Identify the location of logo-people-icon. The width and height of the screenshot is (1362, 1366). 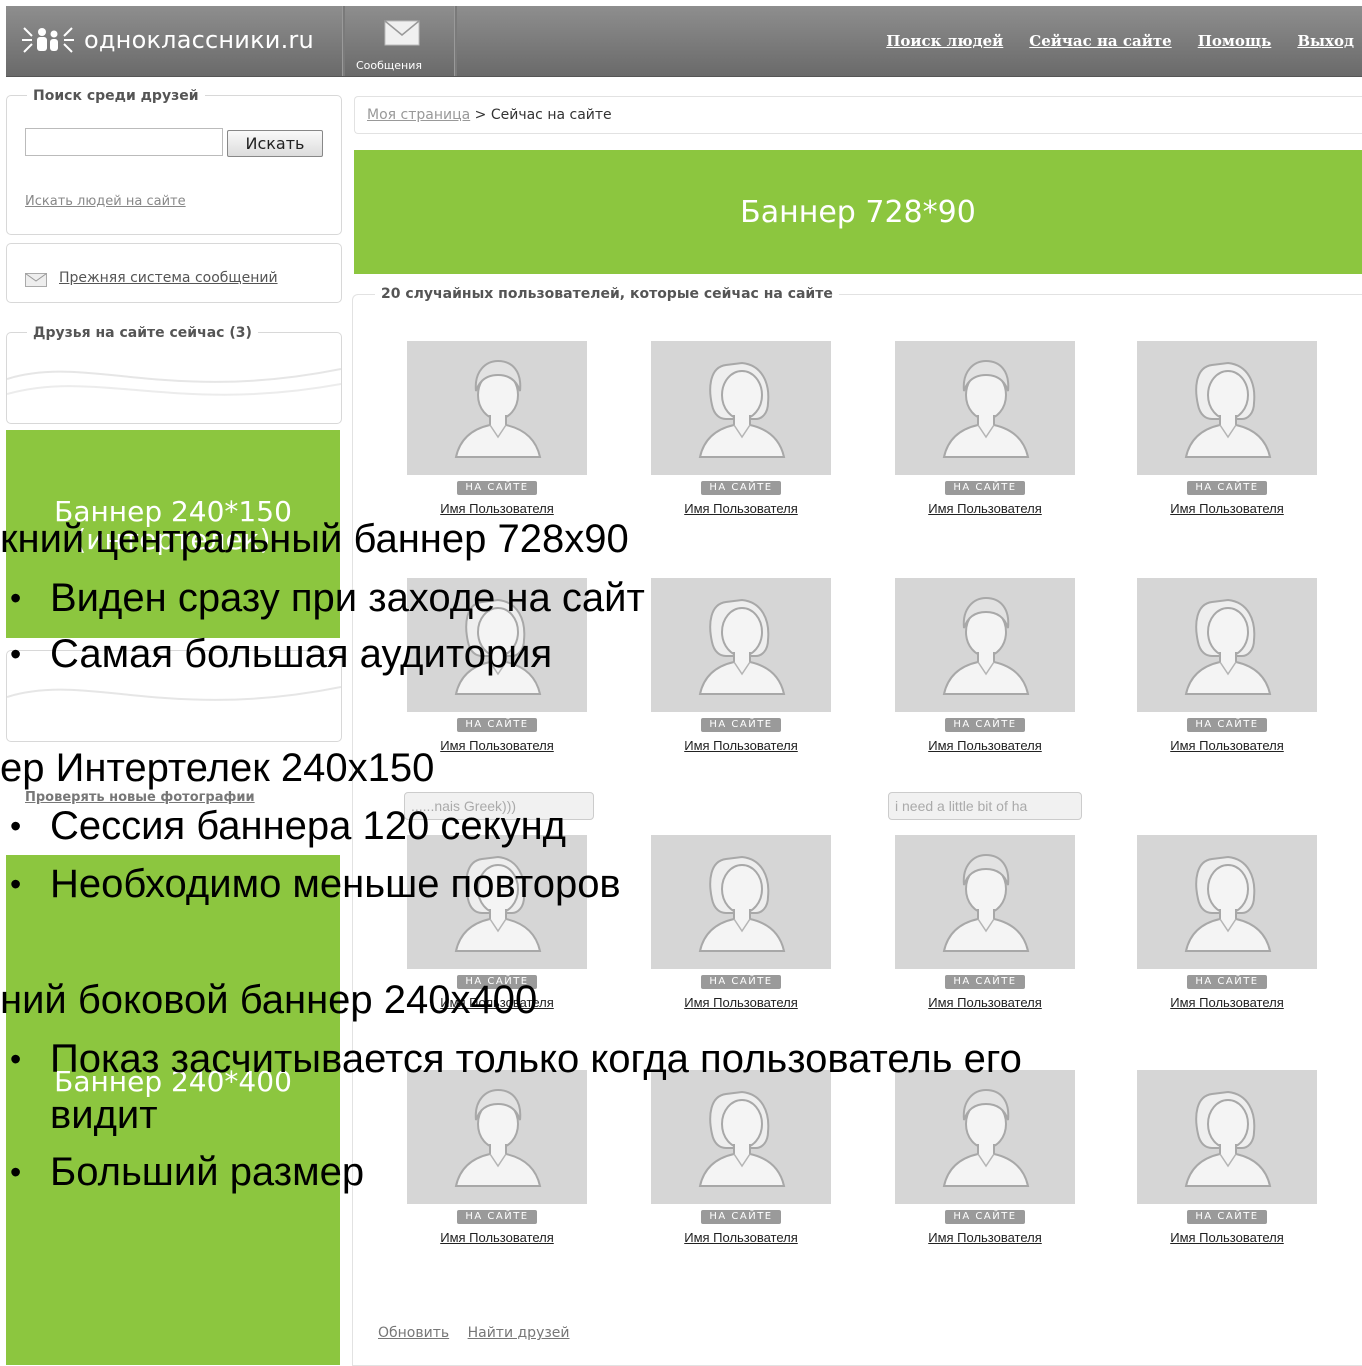
(48, 40).